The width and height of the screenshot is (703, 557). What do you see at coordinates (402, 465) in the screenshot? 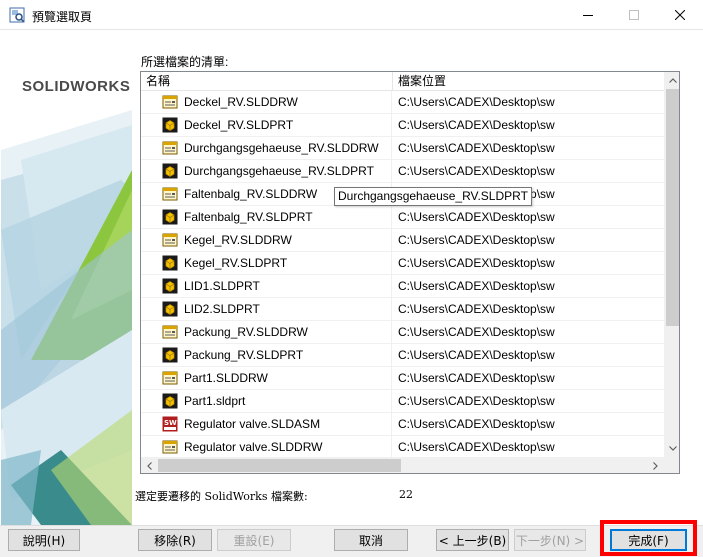
I see `horizontal-scrollbar` at bounding box center [402, 465].